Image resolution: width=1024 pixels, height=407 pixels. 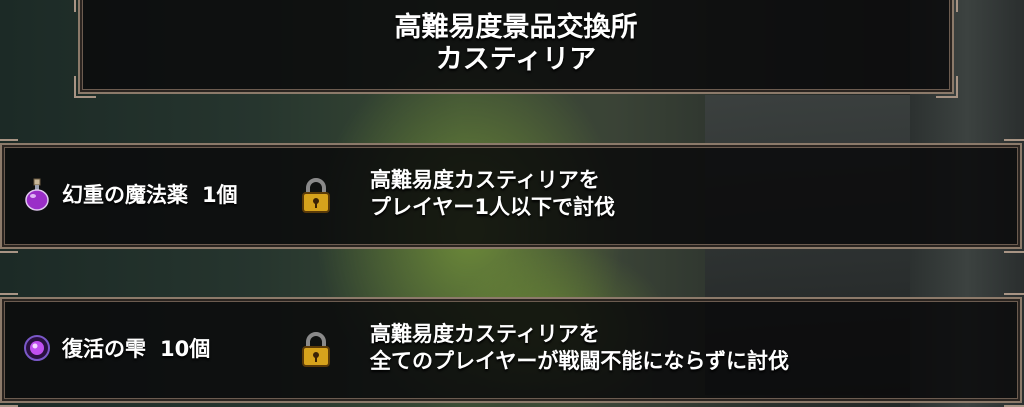 I want to click on purple-potion-icon, so click(x=37, y=194).